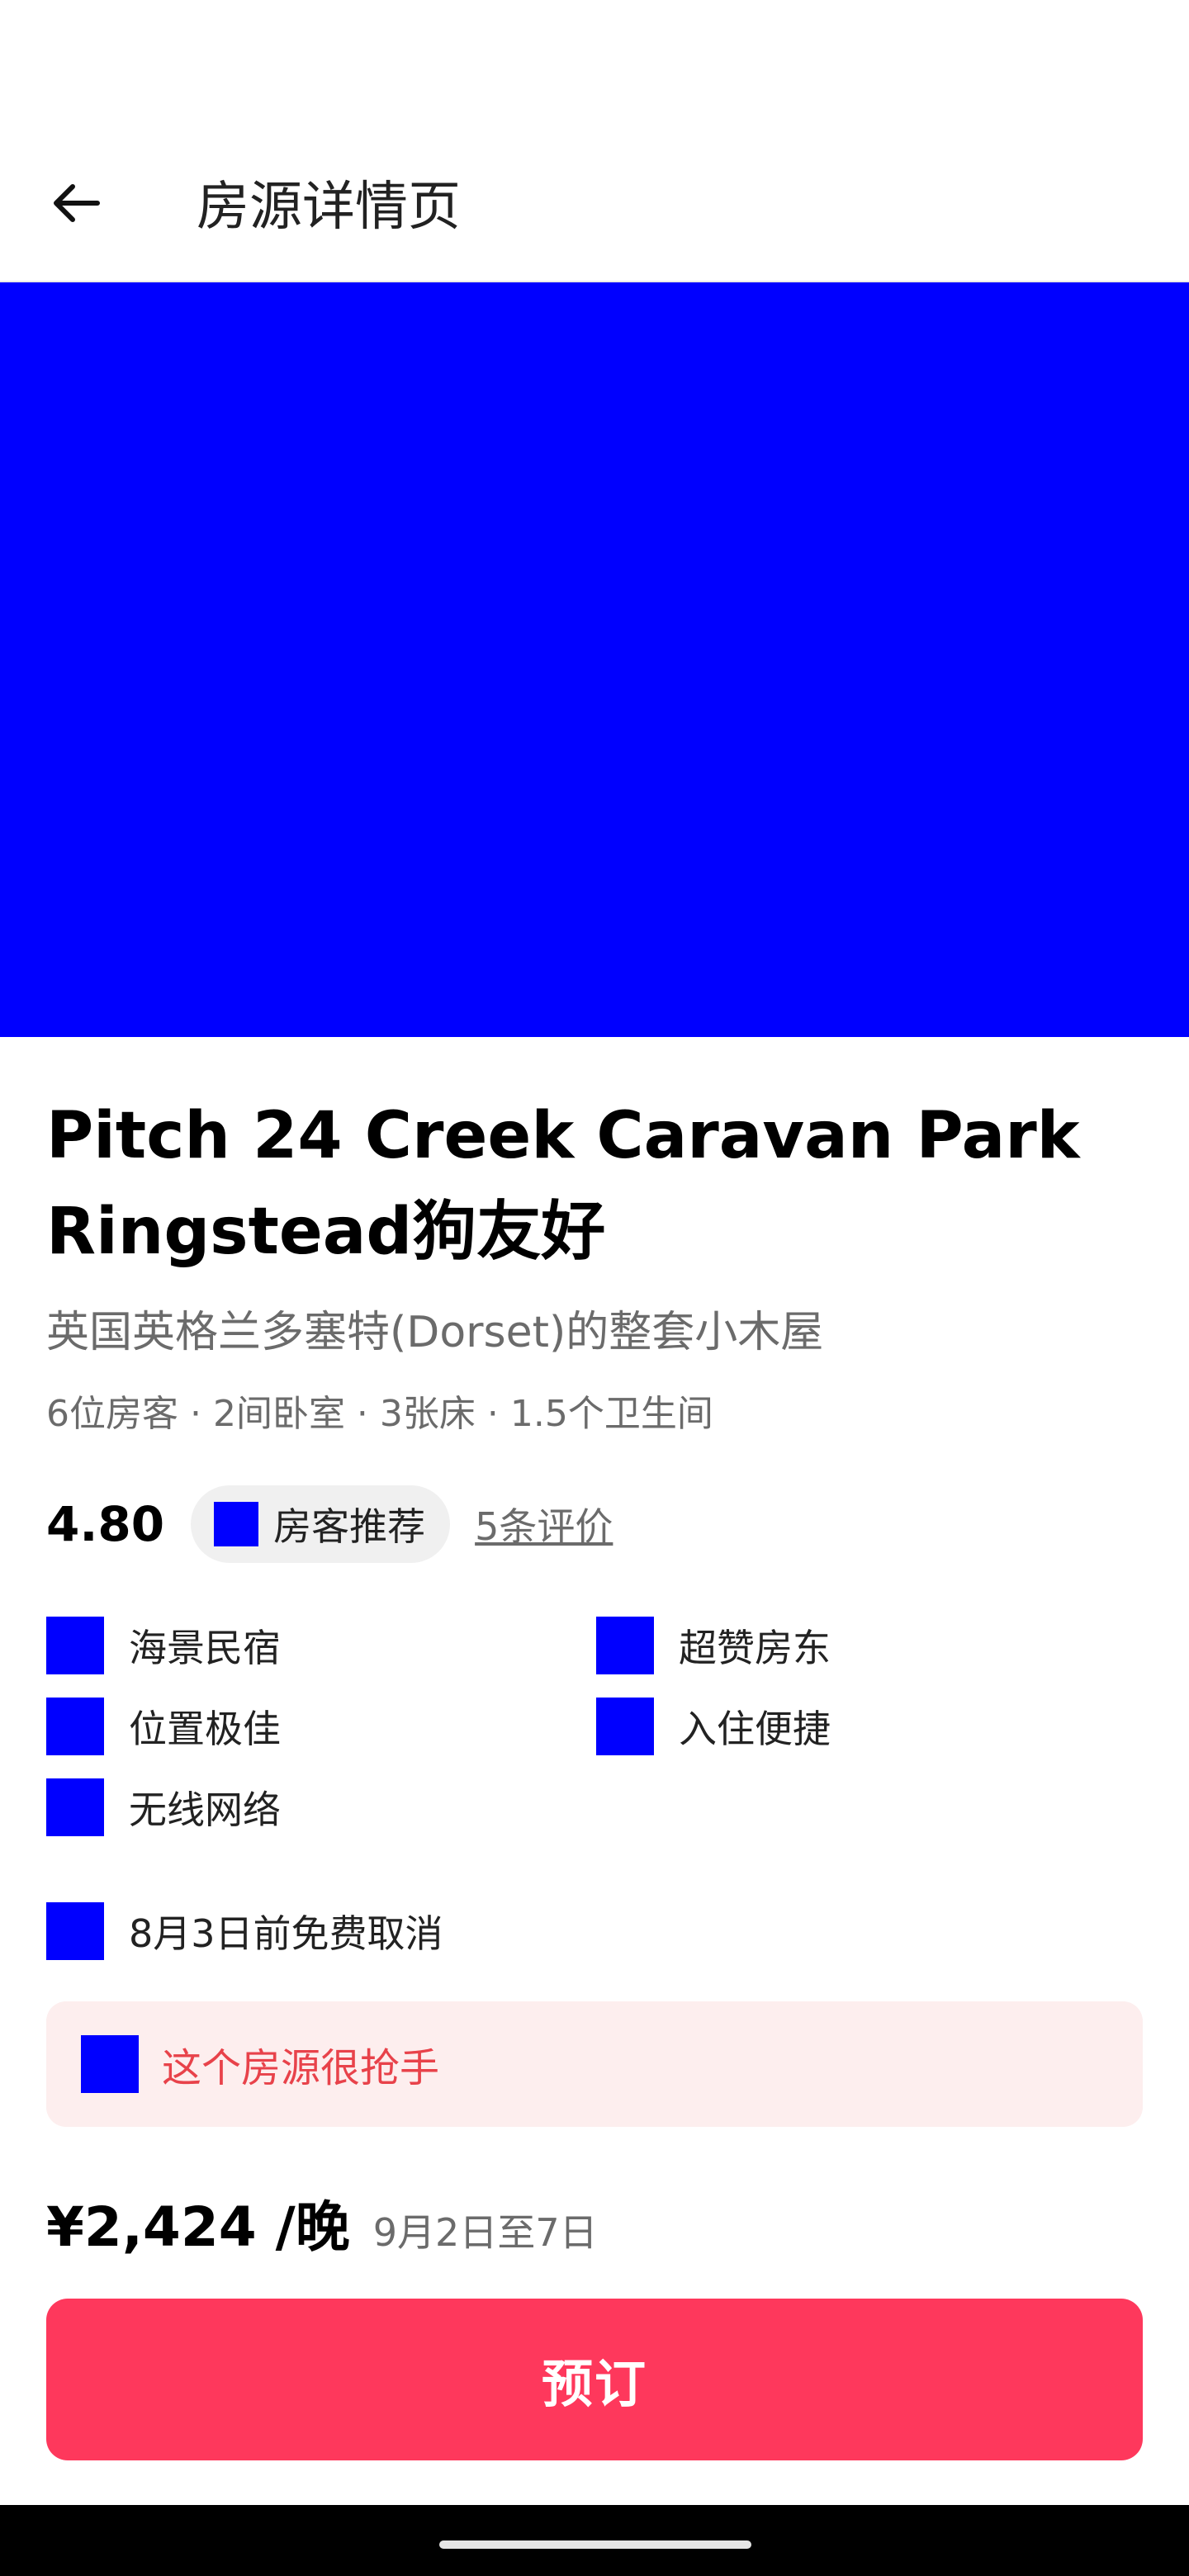 The height and width of the screenshot is (2576, 1189). I want to click on badge-icon, so click(236, 1524).